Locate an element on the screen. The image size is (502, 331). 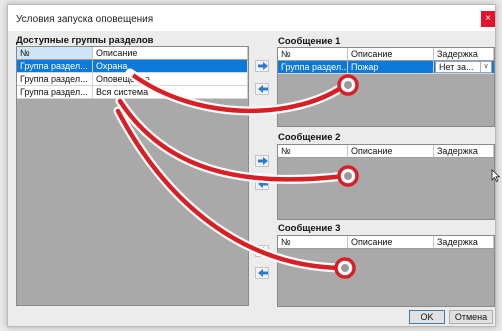
close-button: × is located at coordinates (488, 19).